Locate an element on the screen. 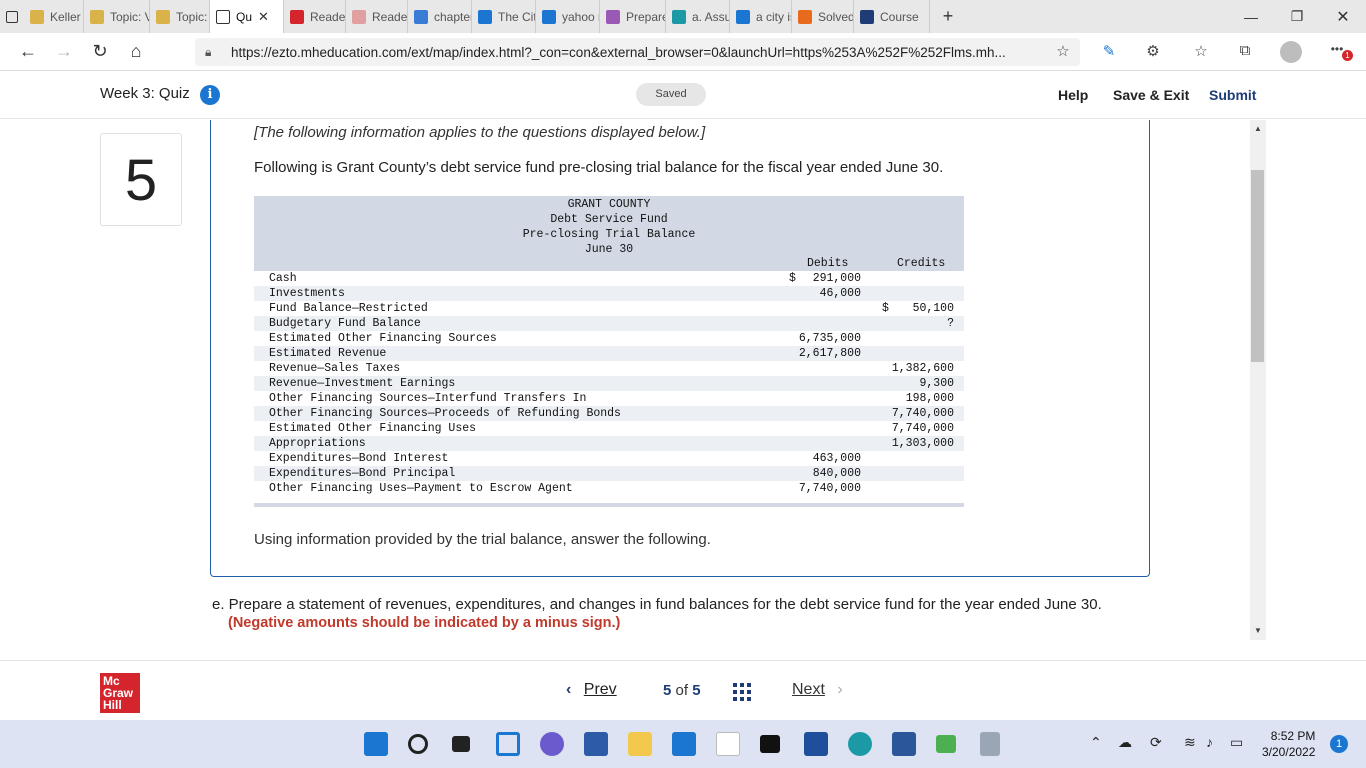 This screenshot has height=768, width=1366. browser-tab: Topic: V is located at coordinates (117, 16).